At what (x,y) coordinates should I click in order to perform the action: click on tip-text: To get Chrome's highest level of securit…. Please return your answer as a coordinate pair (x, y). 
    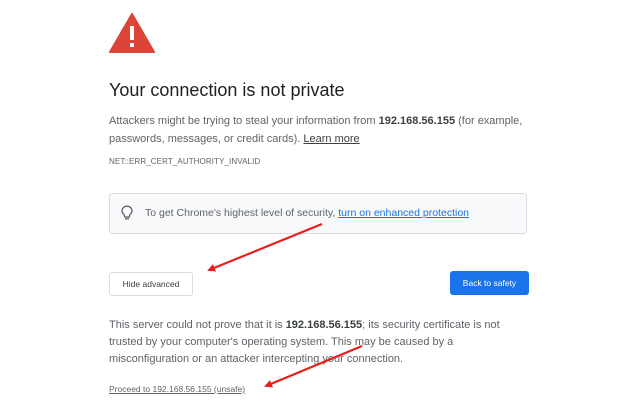
    Looking at the image, I should click on (307, 213).